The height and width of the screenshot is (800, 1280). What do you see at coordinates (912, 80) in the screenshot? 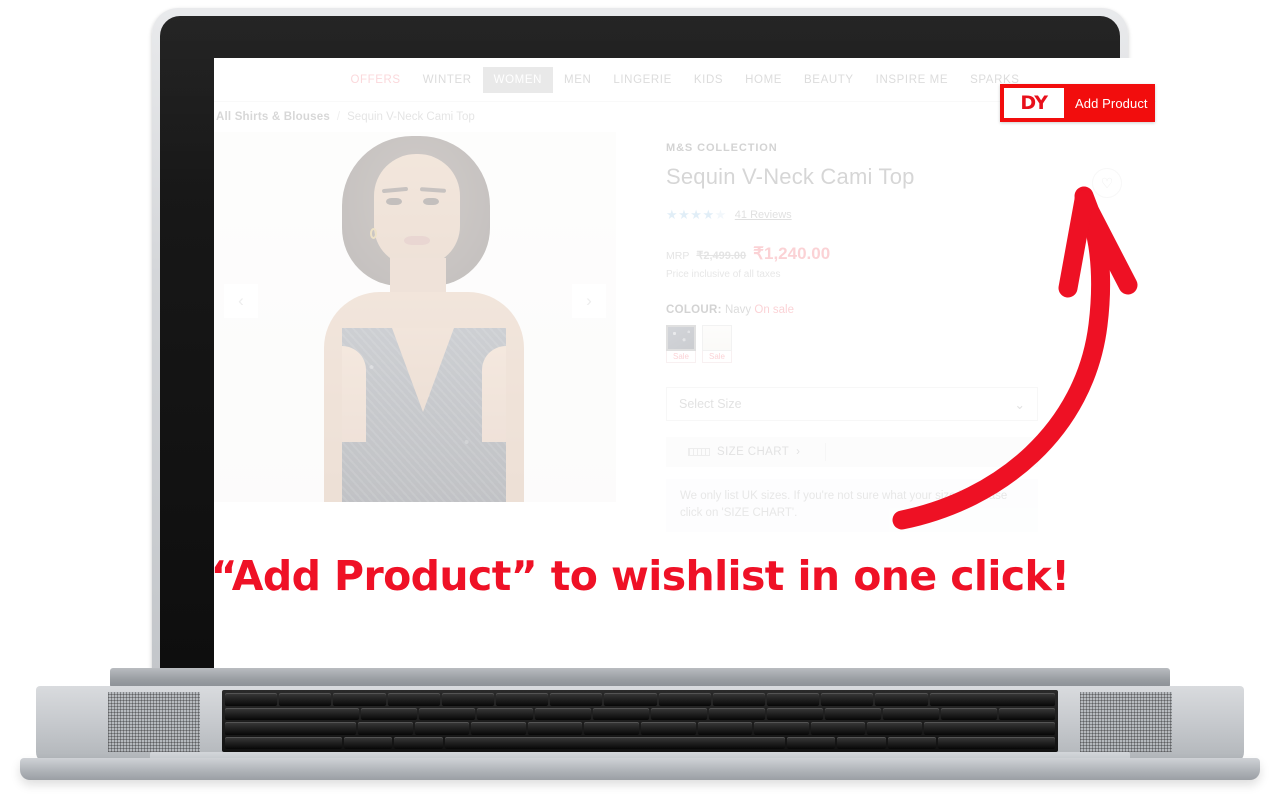
I see `nav-item-inspire-me: INSPIRE ME` at bounding box center [912, 80].